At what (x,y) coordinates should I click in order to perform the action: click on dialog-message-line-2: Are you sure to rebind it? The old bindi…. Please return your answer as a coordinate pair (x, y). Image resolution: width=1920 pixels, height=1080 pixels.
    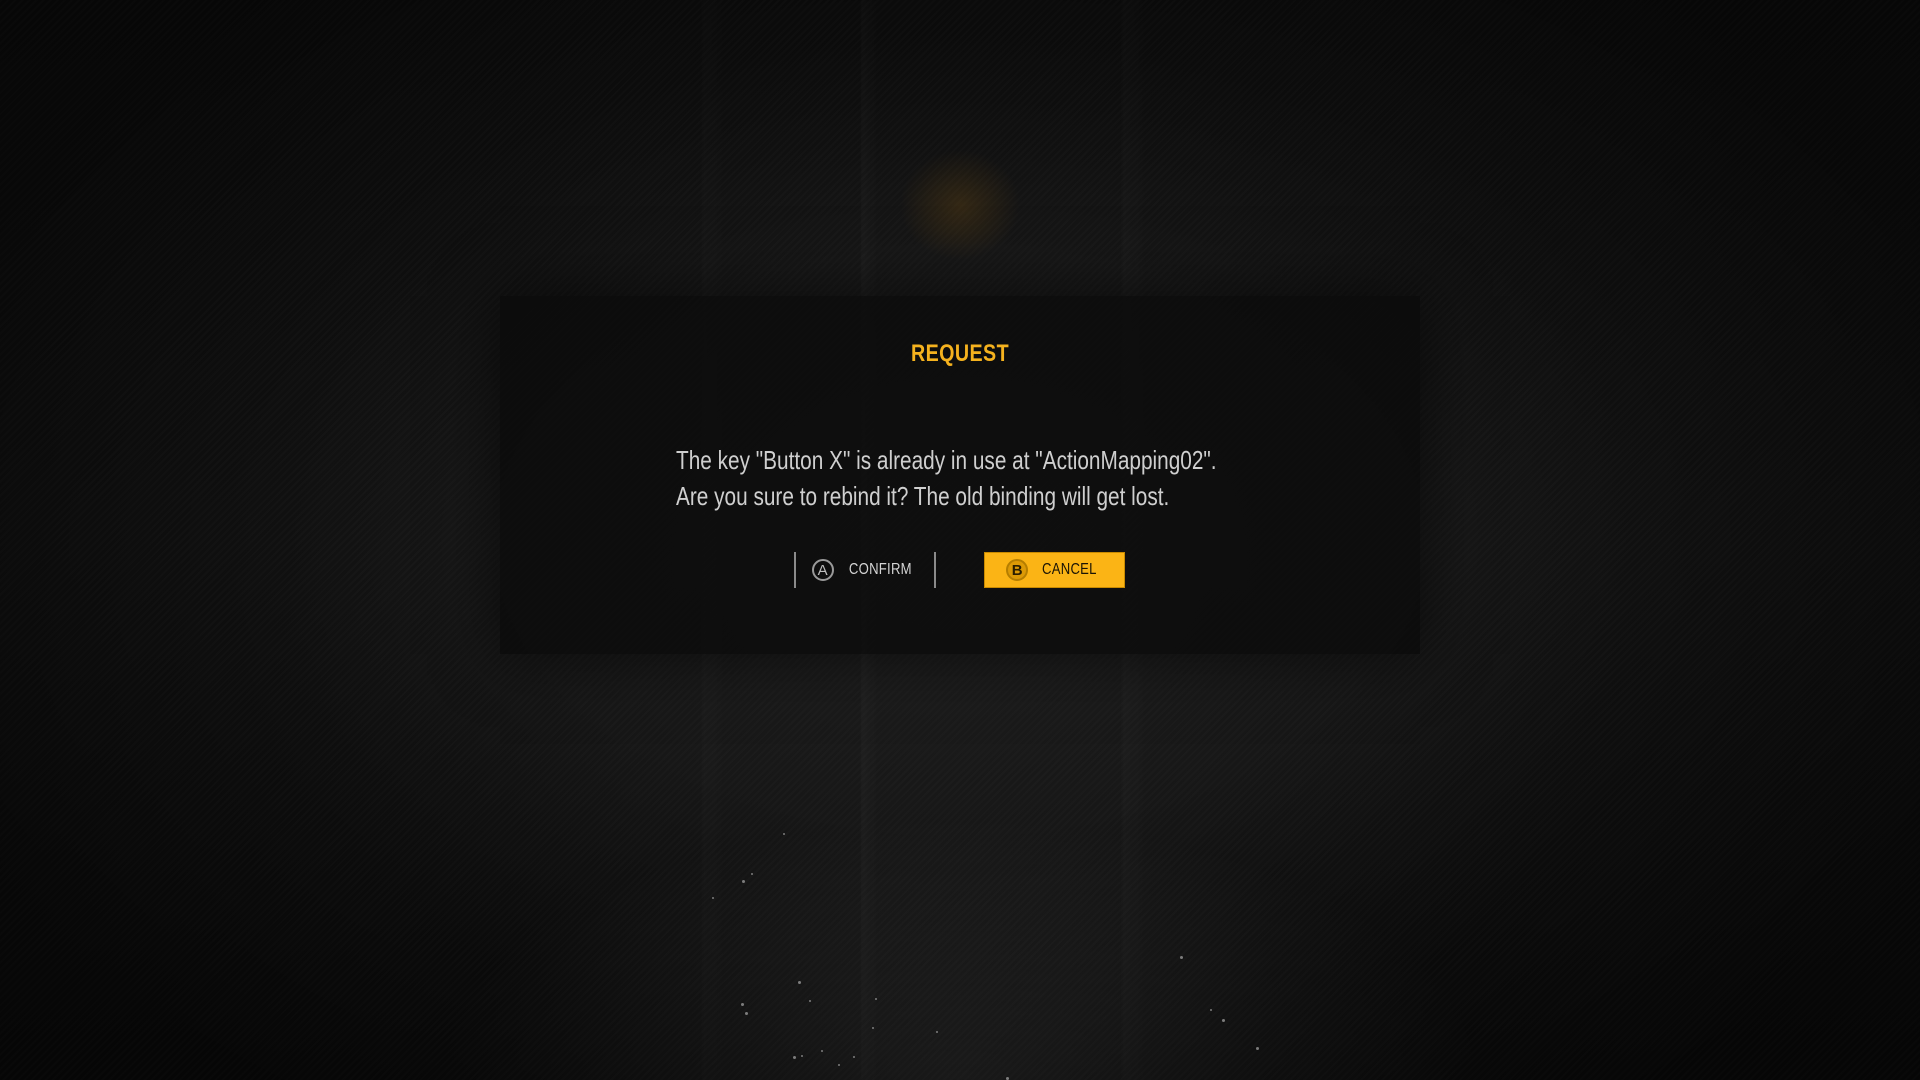
    Looking at the image, I should click on (923, 496).